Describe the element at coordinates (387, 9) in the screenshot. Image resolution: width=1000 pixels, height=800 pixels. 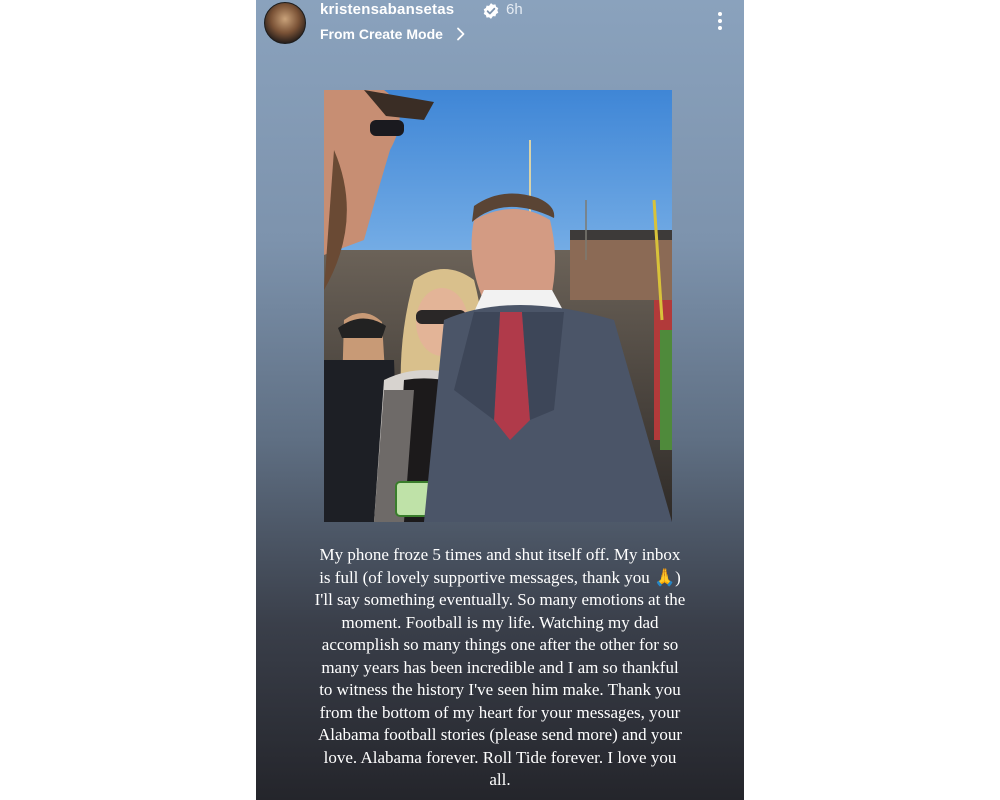
I see `username: kristensabansetas` at that location.